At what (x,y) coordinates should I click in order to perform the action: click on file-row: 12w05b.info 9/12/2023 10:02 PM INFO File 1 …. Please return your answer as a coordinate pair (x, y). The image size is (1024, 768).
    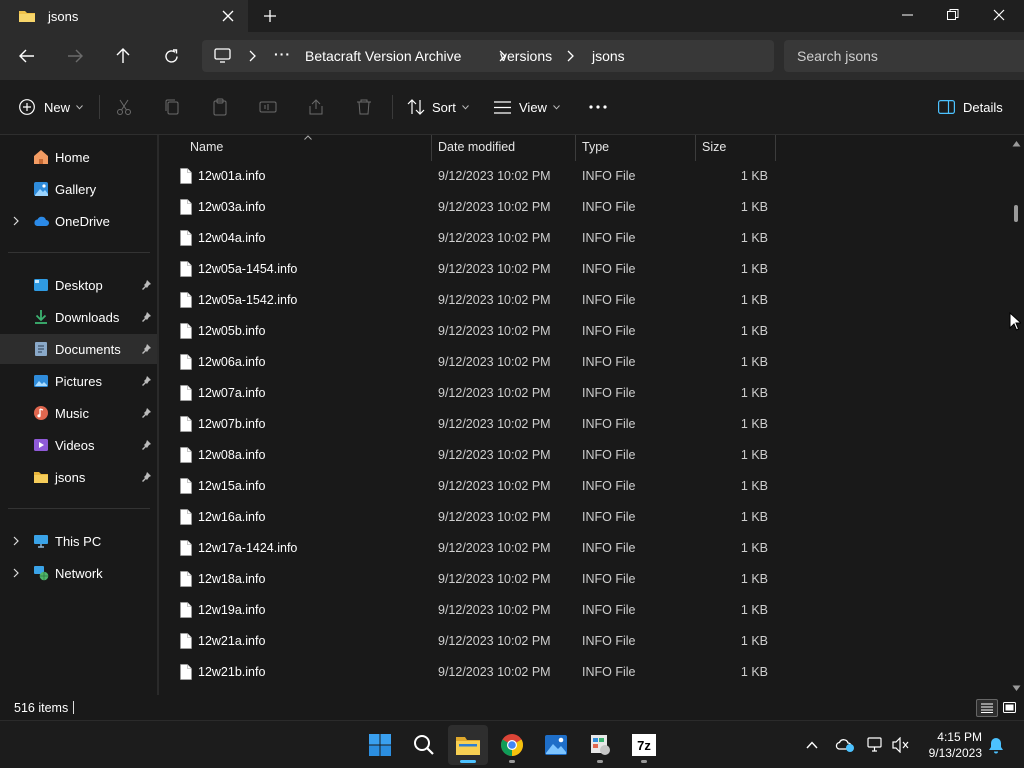
    Looking at the image, I should click on (469, 331).